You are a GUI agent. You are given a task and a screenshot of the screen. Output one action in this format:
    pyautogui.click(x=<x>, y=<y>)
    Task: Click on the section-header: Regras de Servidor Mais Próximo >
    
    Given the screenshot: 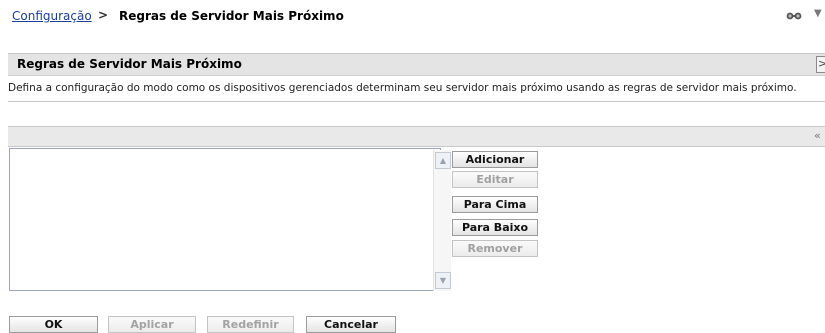 What is the action you would take?
    pyautogui.click(x=416, y=65)
    